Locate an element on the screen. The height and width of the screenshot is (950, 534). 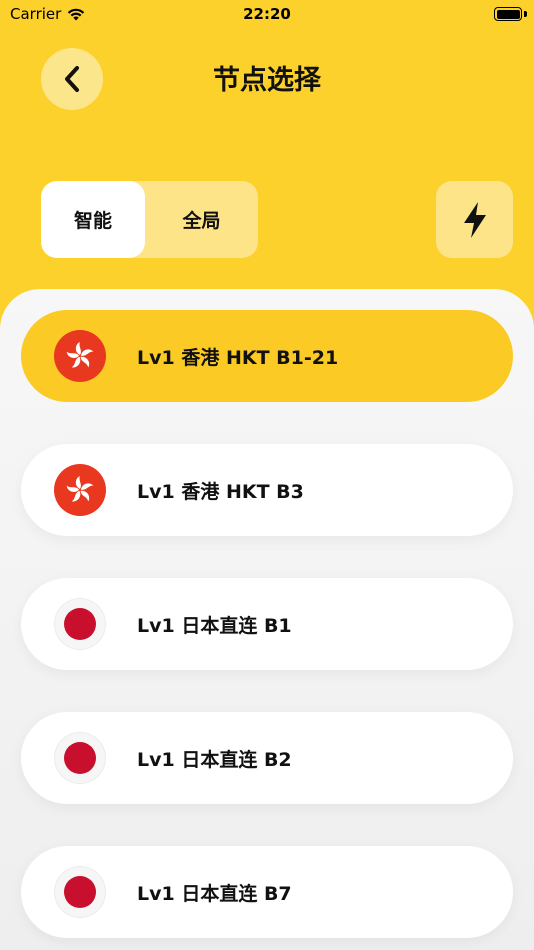
node-item-hk-b1-21: Lv1 香港 HKT B1-21 is located at coordinates (267, 356).